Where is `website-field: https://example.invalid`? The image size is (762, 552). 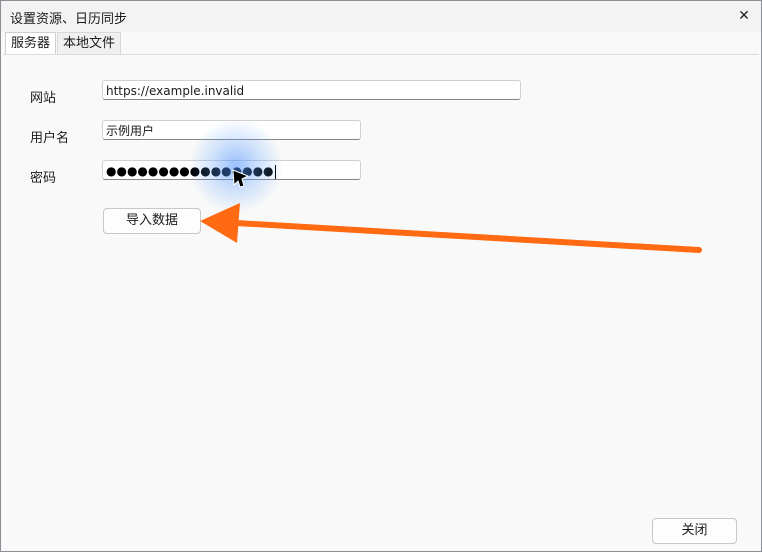
website-field: https://example.invalid is located at coordinates (311, 90).